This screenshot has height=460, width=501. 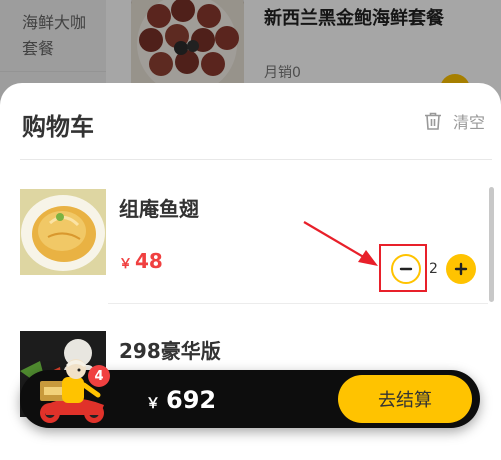 I want to click on item-divider, so click(x=298, y=303).